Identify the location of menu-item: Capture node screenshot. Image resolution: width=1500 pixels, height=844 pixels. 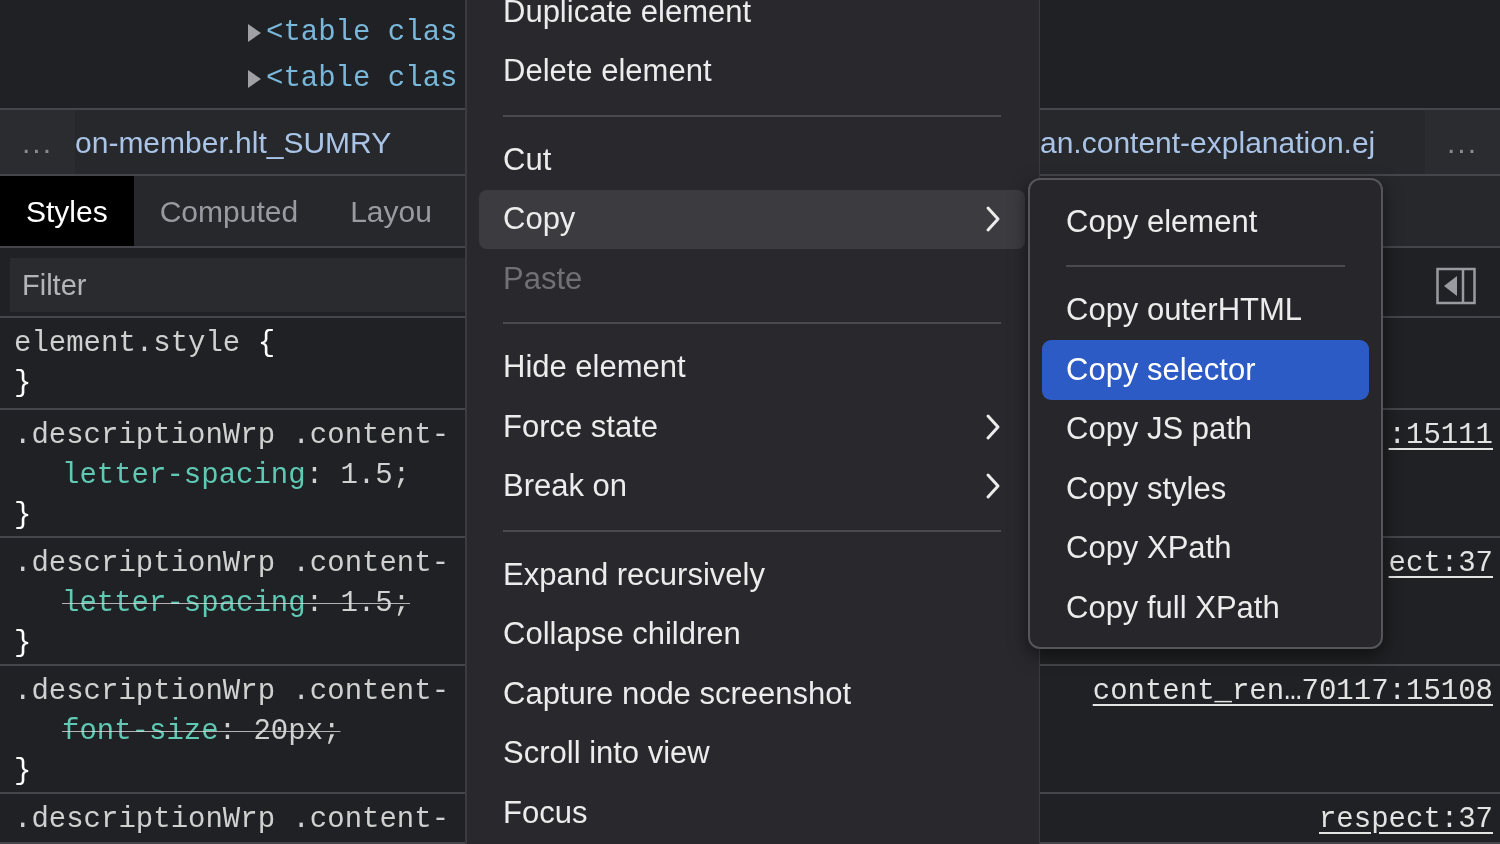
(752, 694).